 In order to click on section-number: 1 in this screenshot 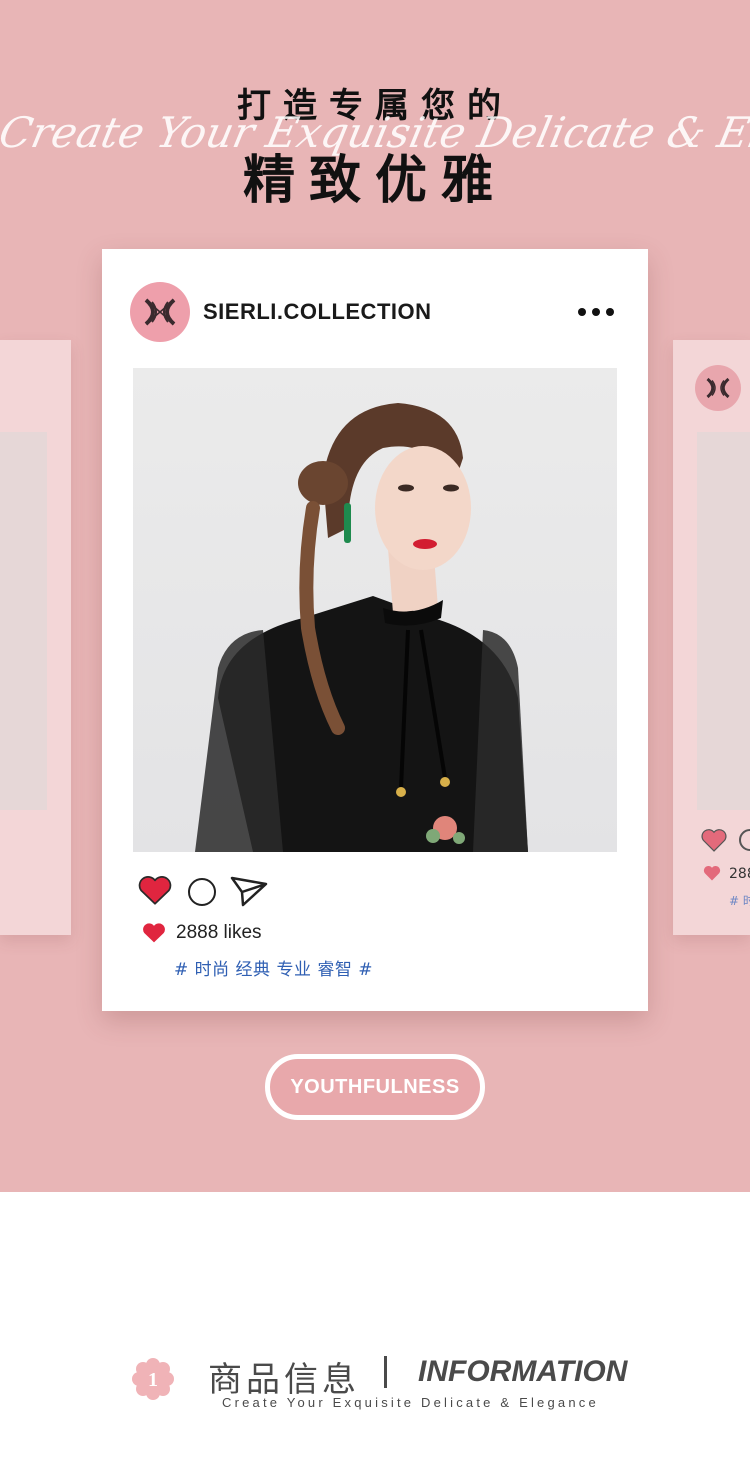, I will do `click(153, 1380)`.